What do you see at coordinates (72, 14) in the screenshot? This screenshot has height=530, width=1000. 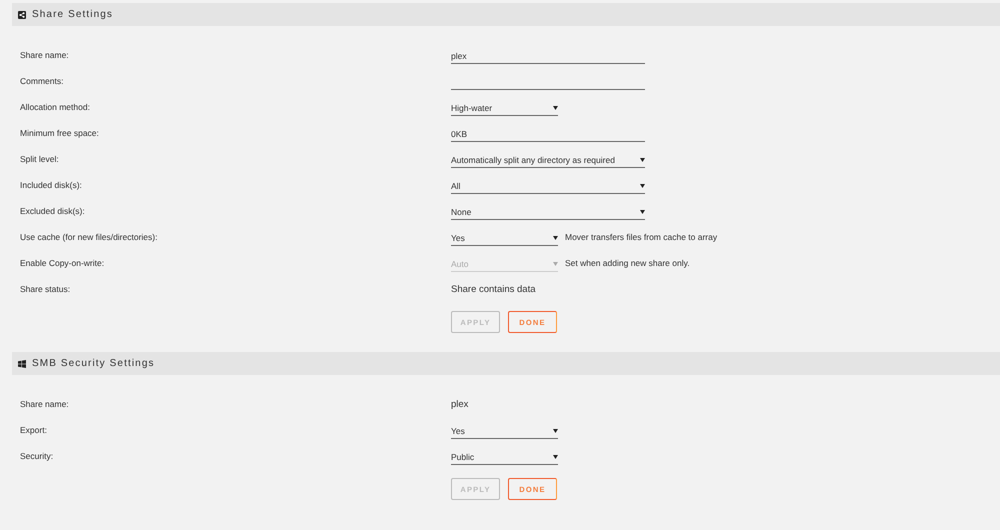 I see `section-title: Share Settings` at bounding box center [72, 14].